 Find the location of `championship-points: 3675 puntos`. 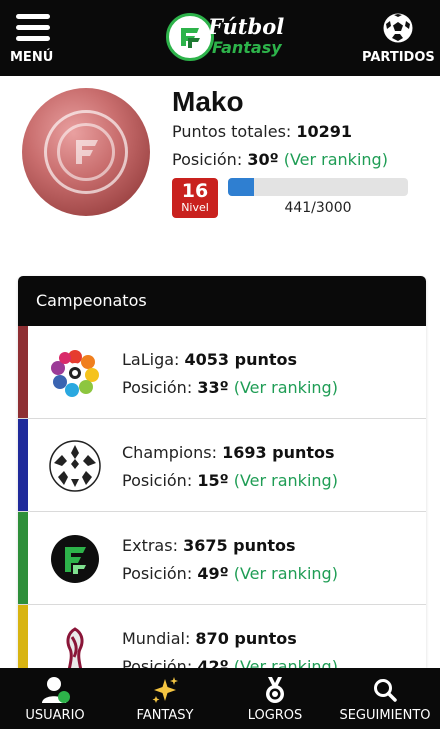

championship-points: 3675 puntos is located at coordinates (239, 545).